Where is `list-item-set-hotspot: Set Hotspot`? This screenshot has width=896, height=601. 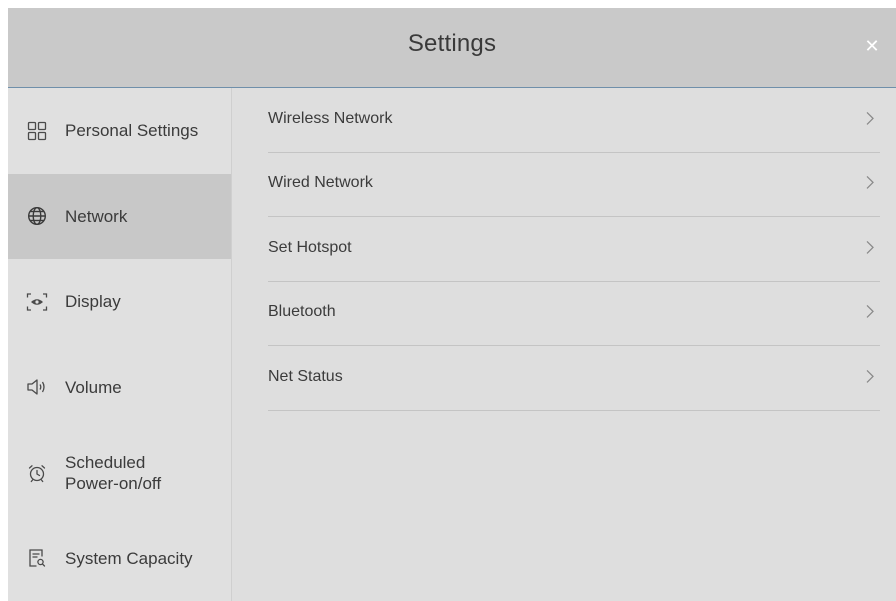
list-item-set-hotspot: Set Hotspot is located at coordinates (574, 249).